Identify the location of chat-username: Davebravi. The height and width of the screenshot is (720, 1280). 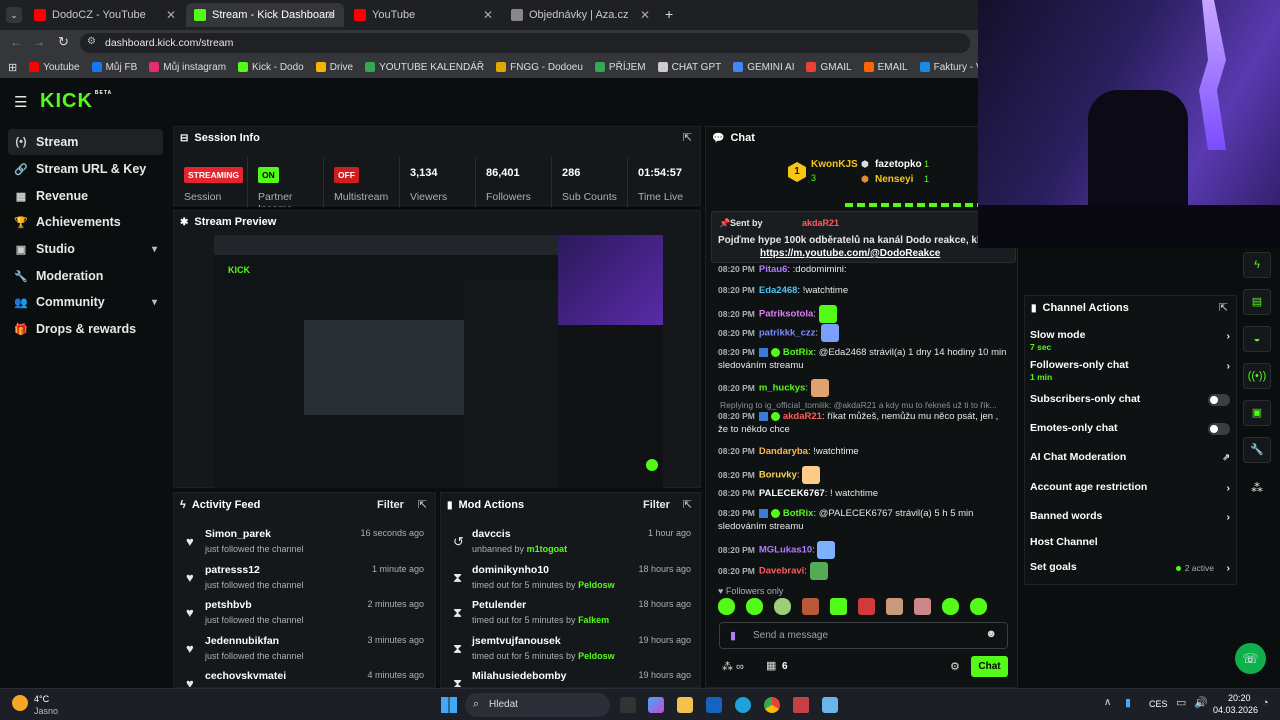
(781, 571).